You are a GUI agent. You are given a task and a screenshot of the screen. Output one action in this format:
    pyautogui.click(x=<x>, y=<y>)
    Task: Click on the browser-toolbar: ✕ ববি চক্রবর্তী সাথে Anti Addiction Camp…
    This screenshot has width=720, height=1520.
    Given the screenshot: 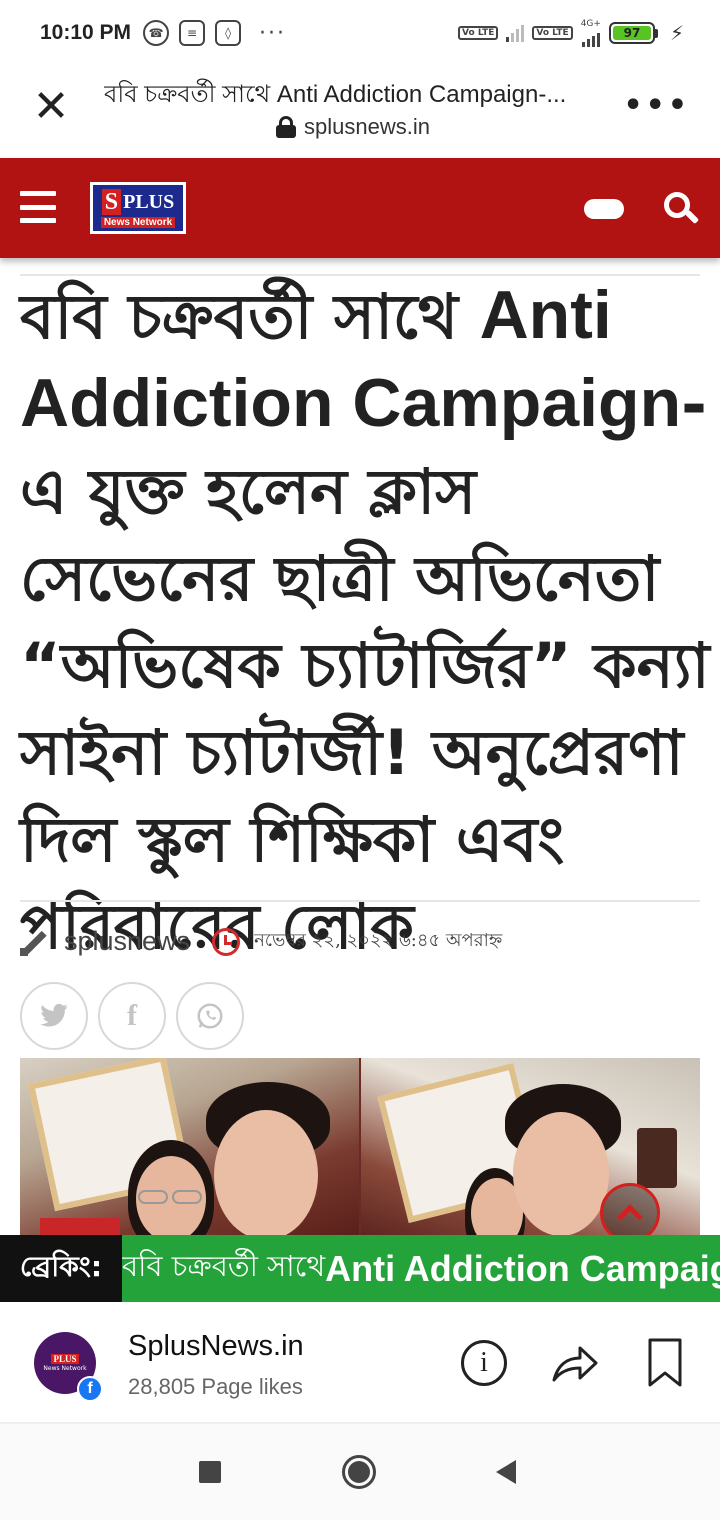 What is the action you would take?
    pyautogui.click(x=360, y=112)
    